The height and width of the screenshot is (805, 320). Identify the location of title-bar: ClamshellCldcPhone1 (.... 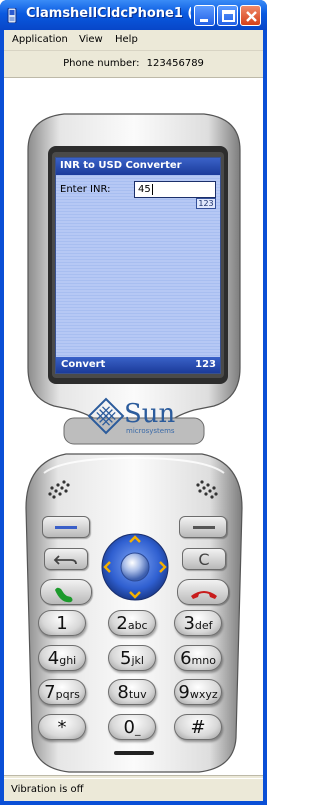
(133, 15).